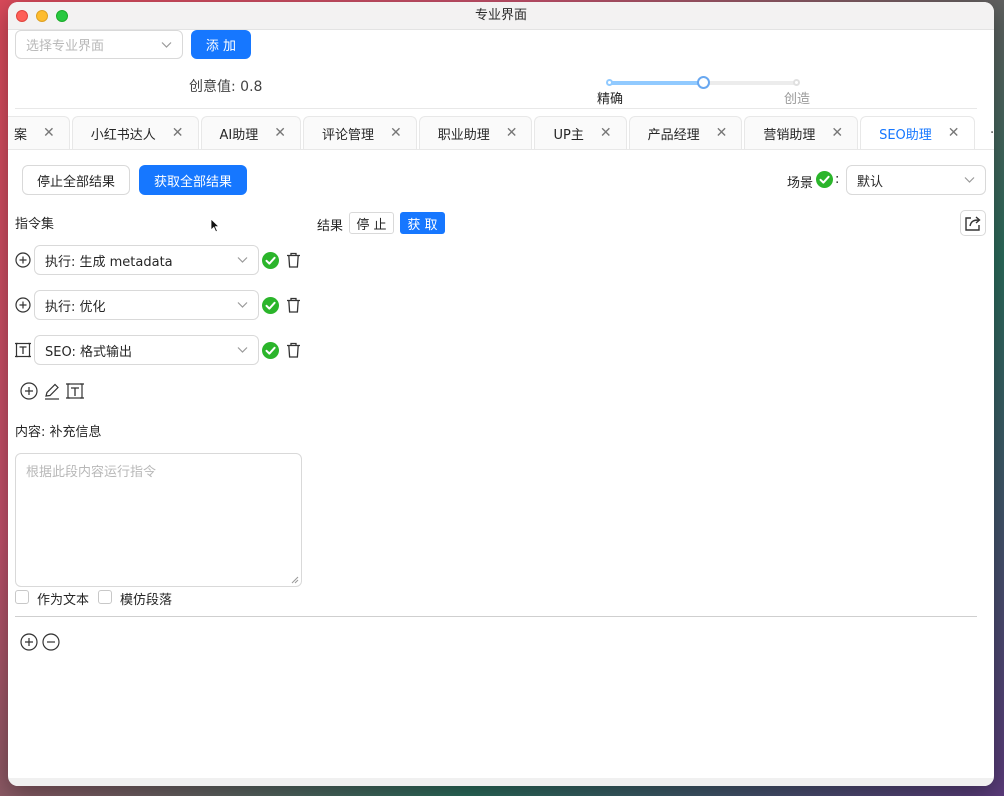  Describe the element at coordinates (51, 642) in the screenshot. I see `minus-circle-icon` at that location.